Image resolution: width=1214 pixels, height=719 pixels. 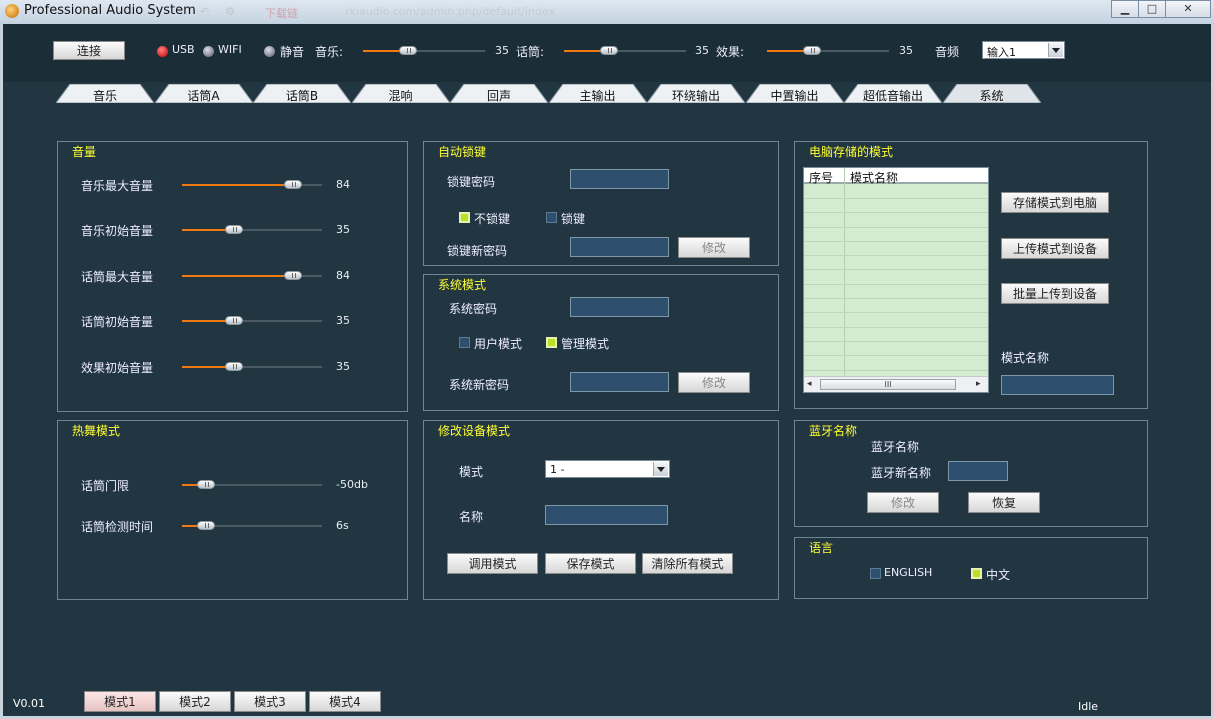 What do you see at coordinates (450, 11) in the screenshot?
I see `faded-url: rkiaudio.com/admin.php/default/index` at bounding box center [450, 11].